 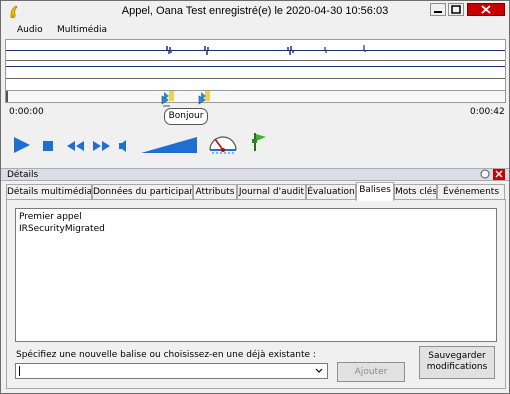 I want to click on rewind-icon, so click(x=76, y=146).